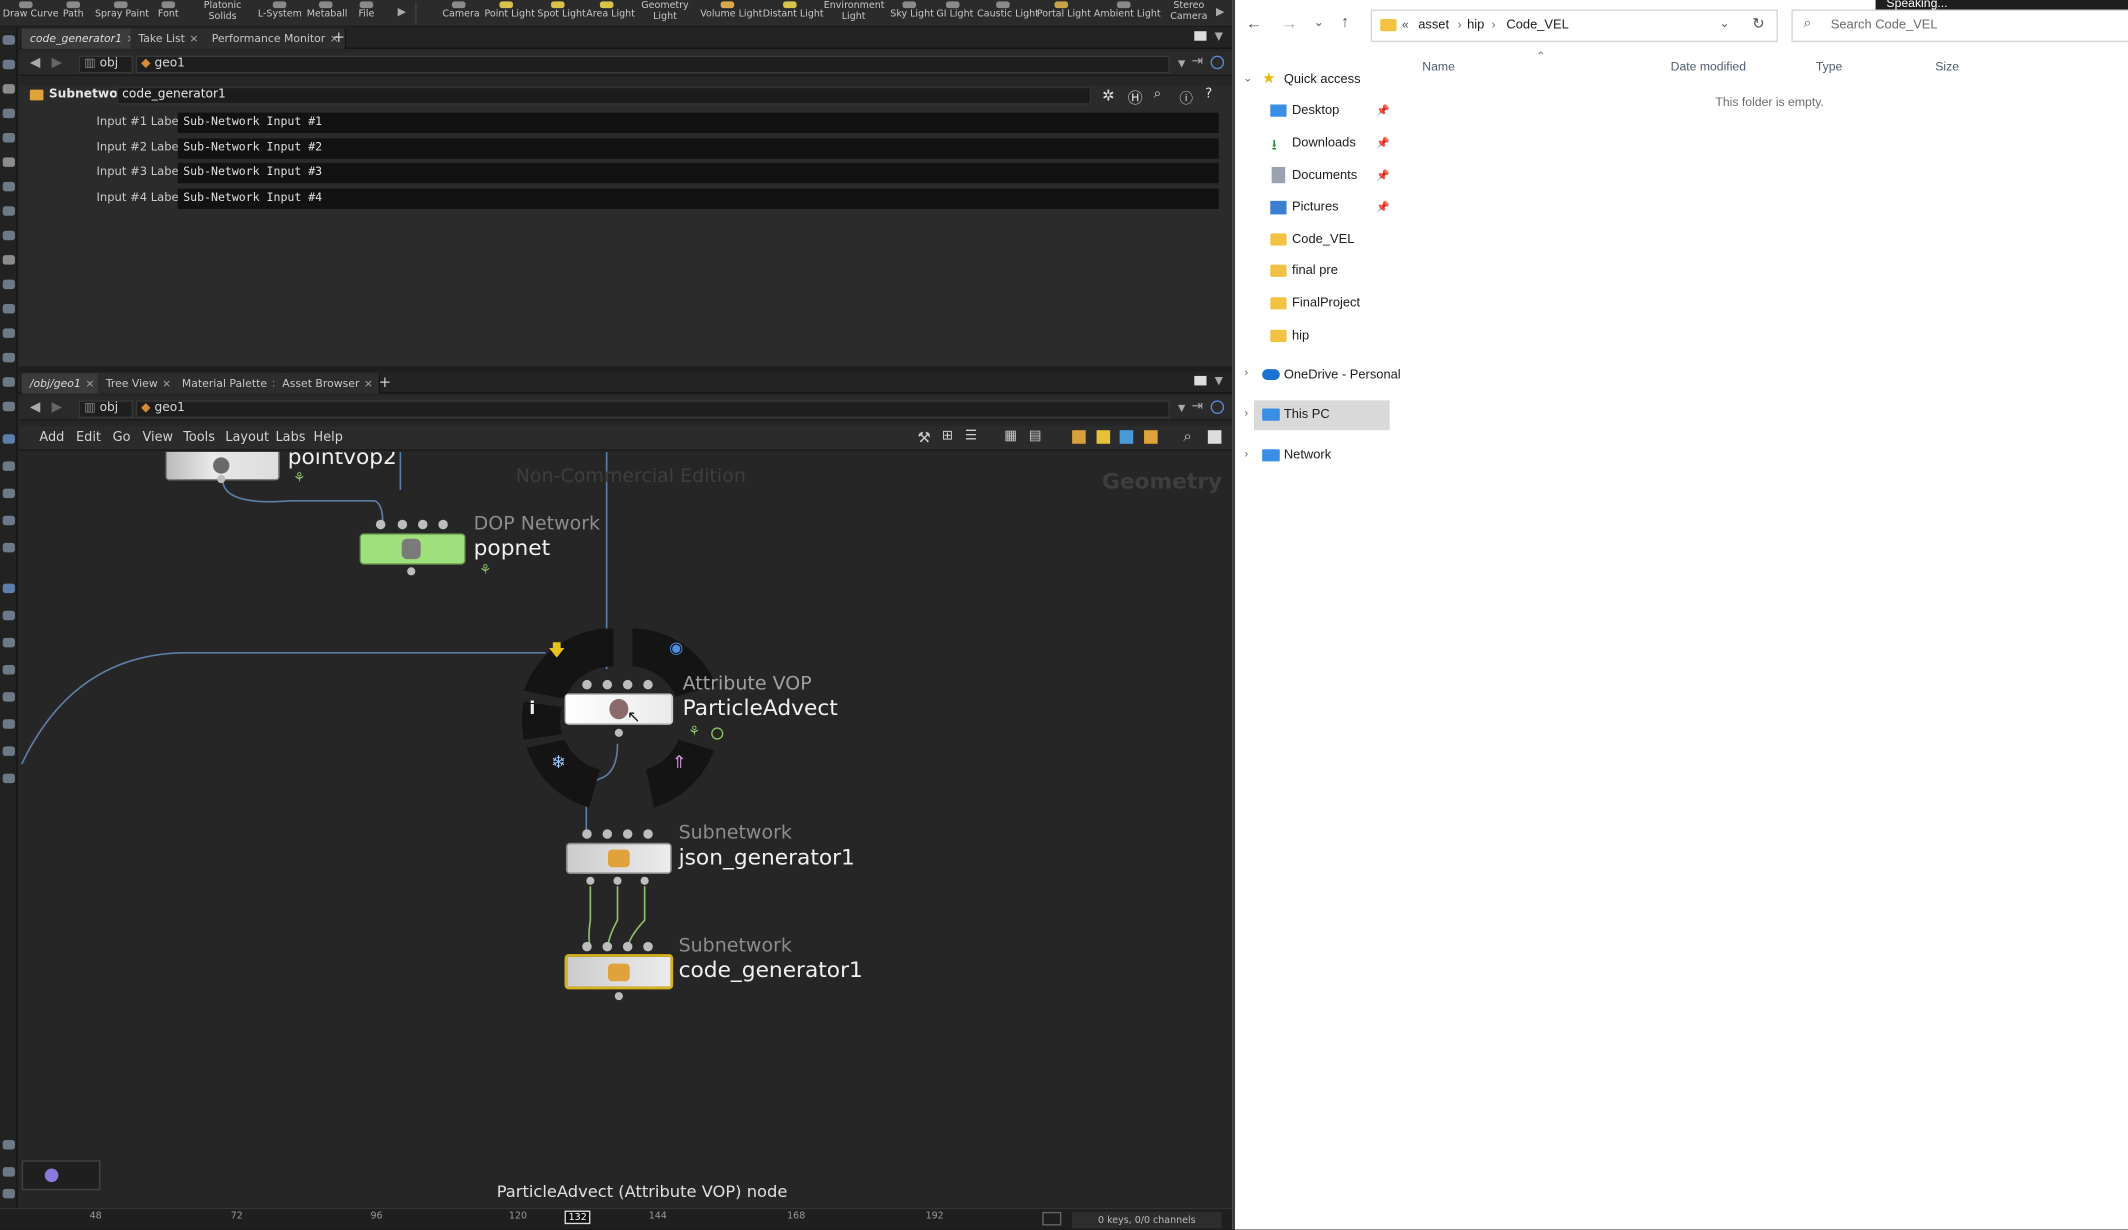 This screenshot has height=1230, width=2128. What do you see at coordinates (82, 38) in the screenshot?
I see `tab-code-generator: code_generator1×` at bounding box center [82, 38].